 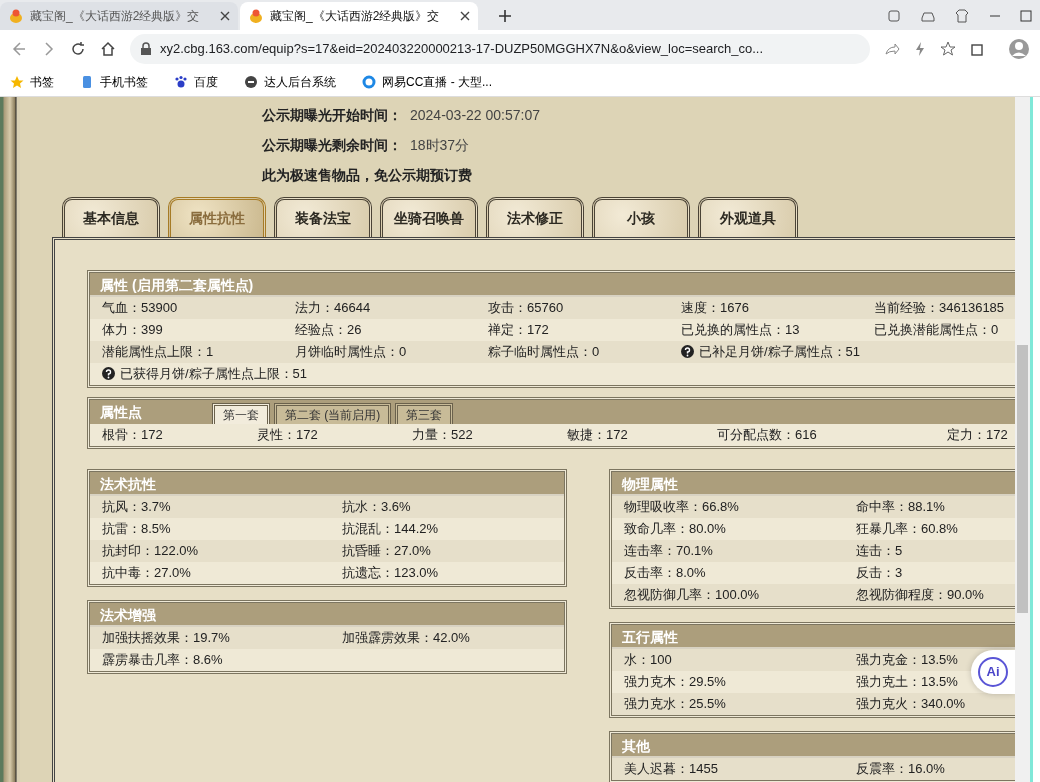 What do you see at coordinates (813, 484) in the screenshot?
I see `section-header: 物理属性` at bounding box center [813, 484].